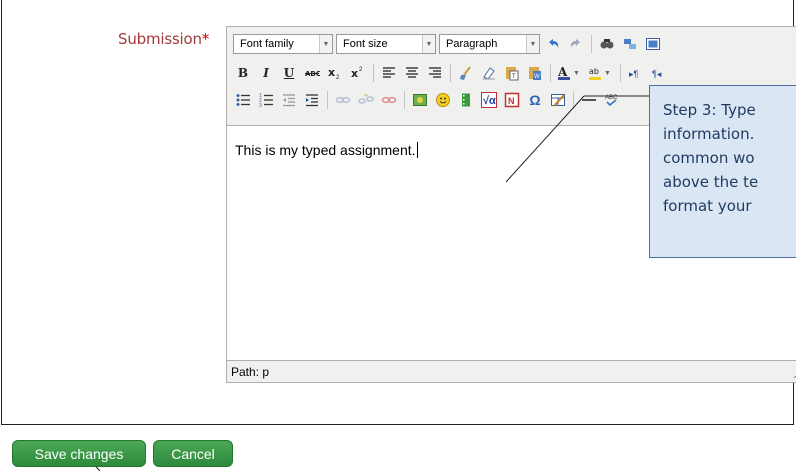 The width and height of the screenshot is (796, 471). I want to click on svg-text: 3, so click(260, 105).